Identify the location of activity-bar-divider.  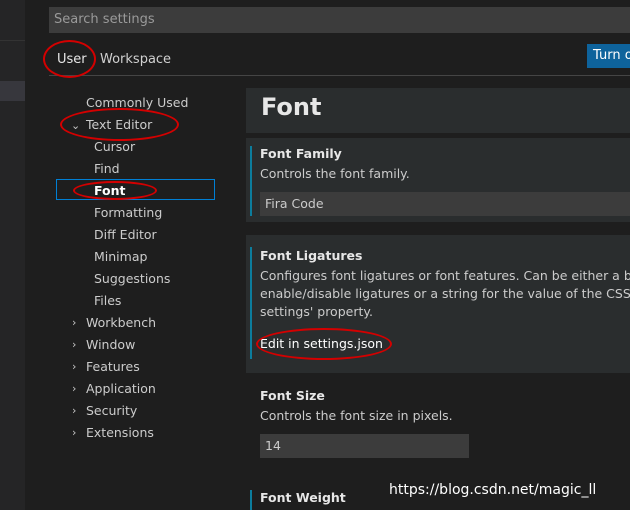
(12, 40).